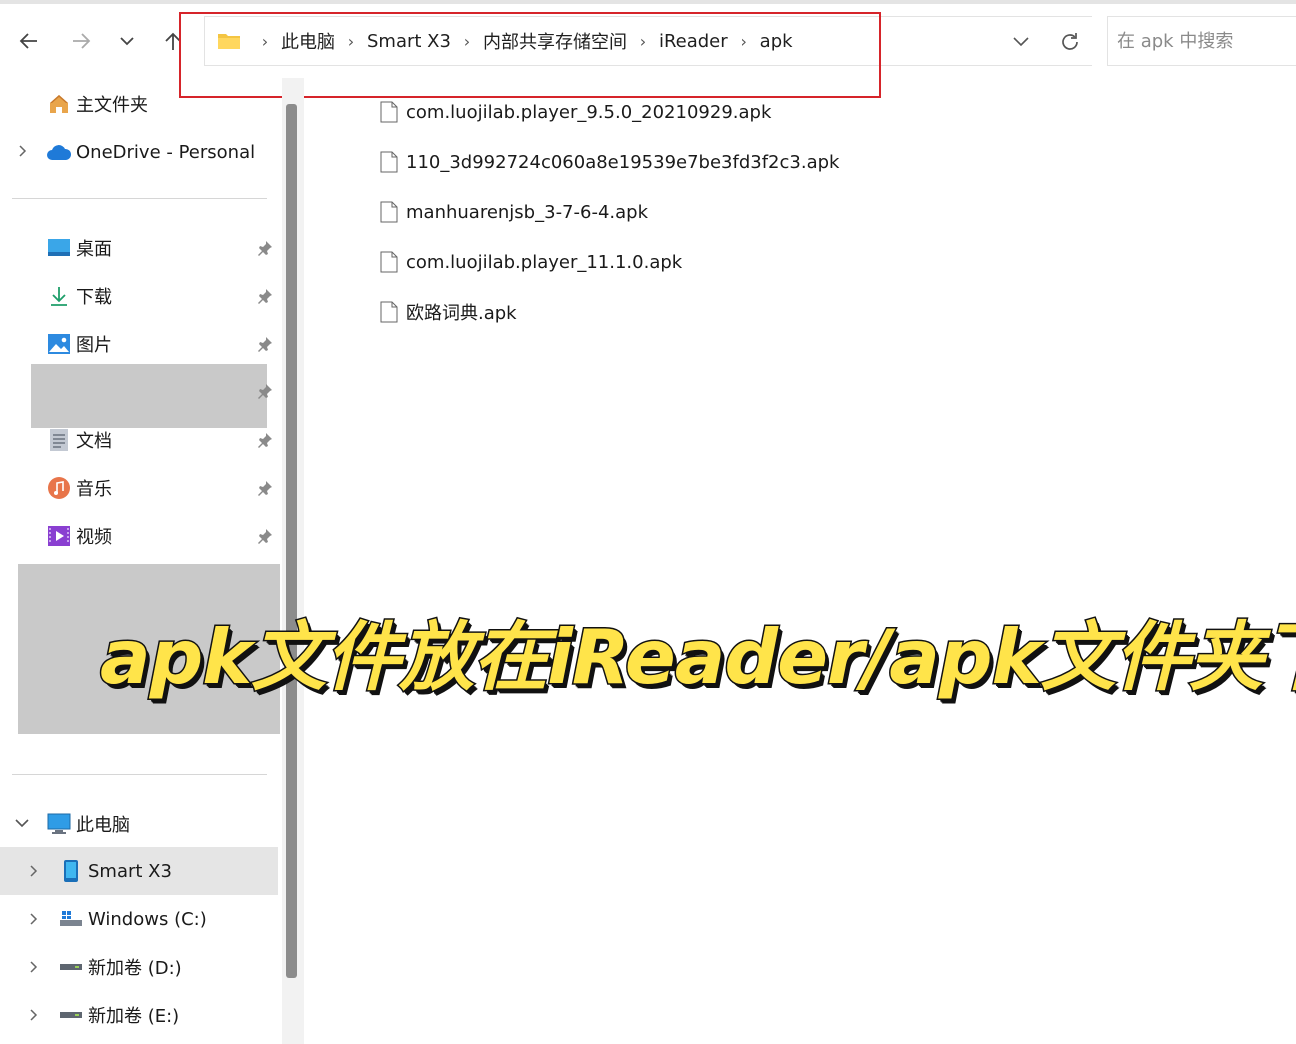 This screenshot has height=1044, width=1296. I want to click on sidebar-item-label: 新加卷 (D:), so click(135, 968).